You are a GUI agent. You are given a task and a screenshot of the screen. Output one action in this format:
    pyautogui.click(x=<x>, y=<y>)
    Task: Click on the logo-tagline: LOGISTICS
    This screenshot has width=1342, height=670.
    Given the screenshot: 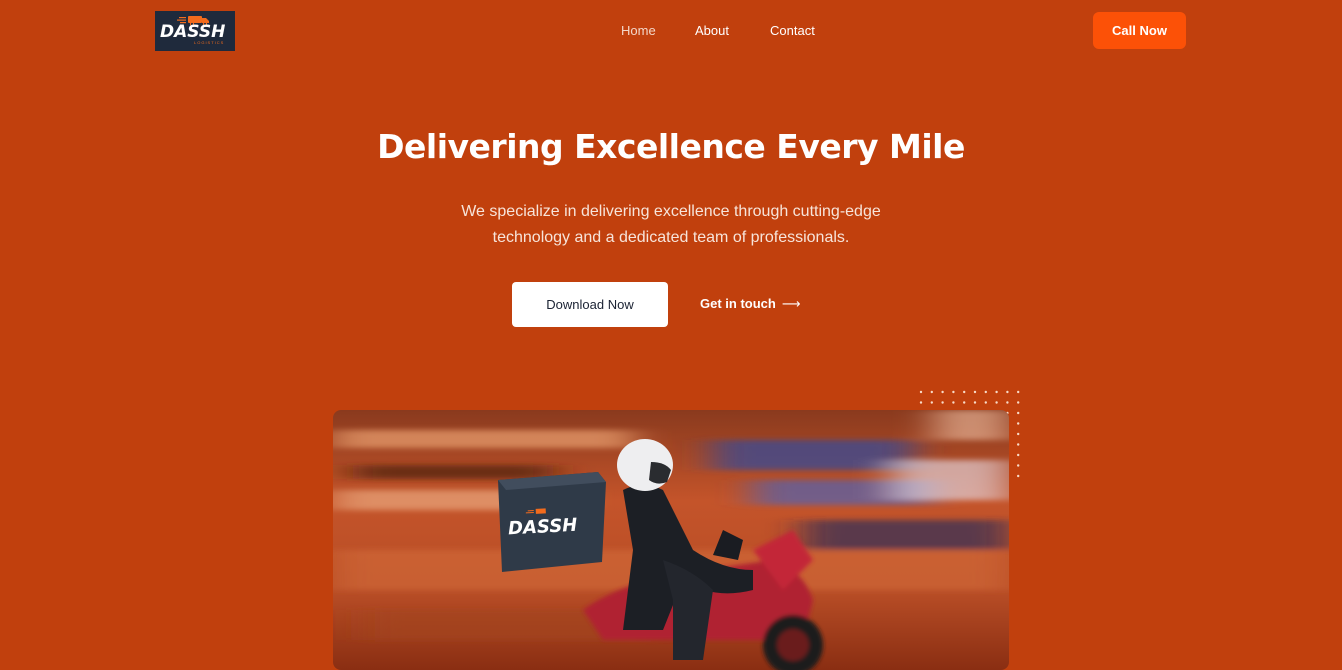 What is the action you would take?
    pyautogui.click(x=209, y=42)
    